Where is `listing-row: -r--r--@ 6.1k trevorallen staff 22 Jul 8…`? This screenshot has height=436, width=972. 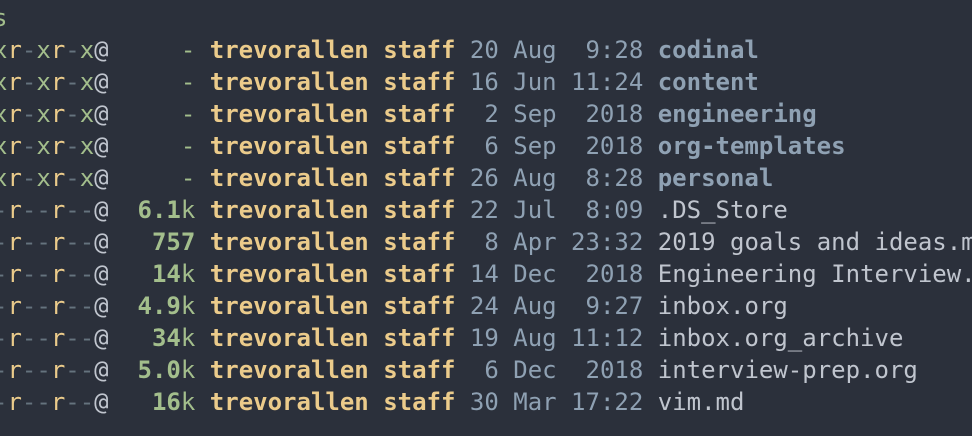
listing-row: -r--r--@ 6.1k trevorallen staff 22 Jul 8… is located at coordinates (394, 210).